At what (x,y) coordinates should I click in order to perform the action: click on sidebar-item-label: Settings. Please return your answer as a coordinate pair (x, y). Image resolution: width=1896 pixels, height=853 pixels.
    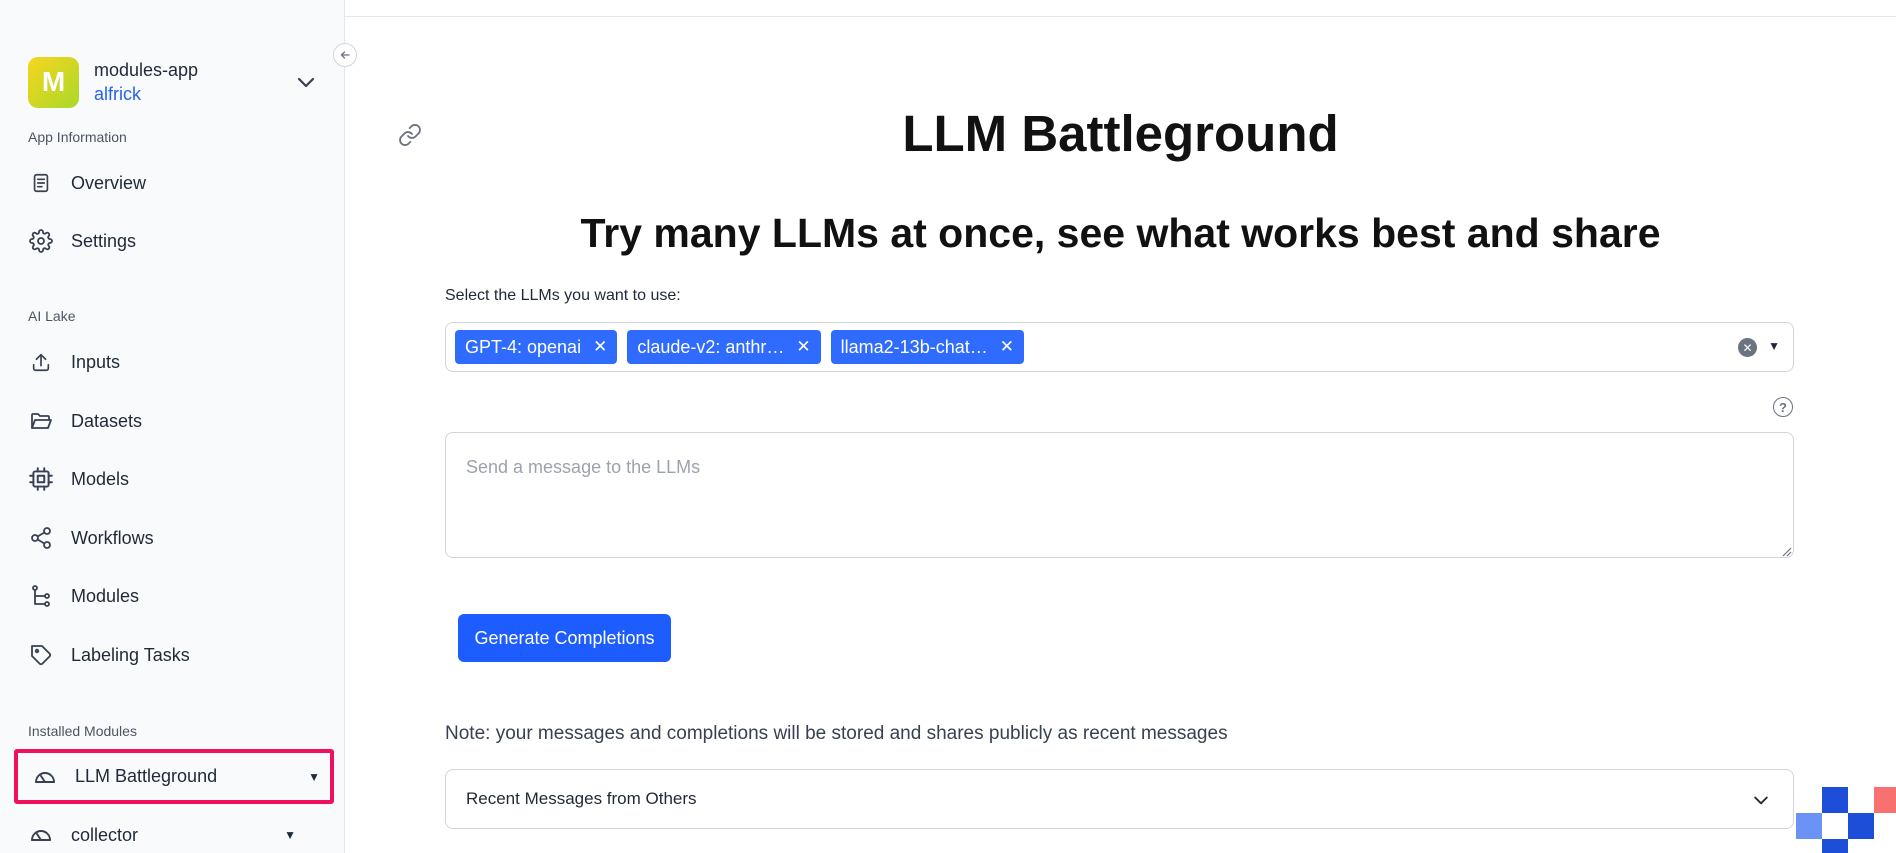
    Looking at the image, I should click on (104, 240).